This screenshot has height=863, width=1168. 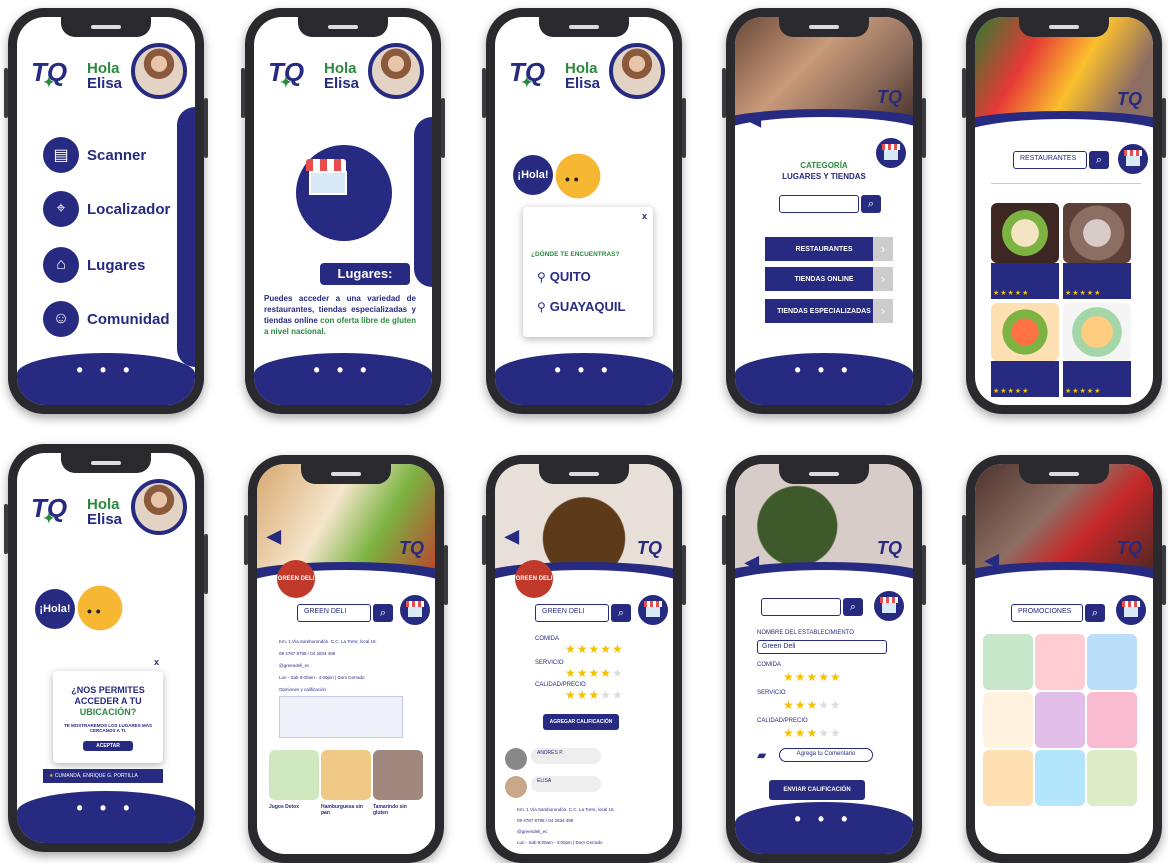 What do you see at coordinates (108, 746) in the screenshot?
I see `accept-button: ACEPTAR` at bounding box center [108, 746].